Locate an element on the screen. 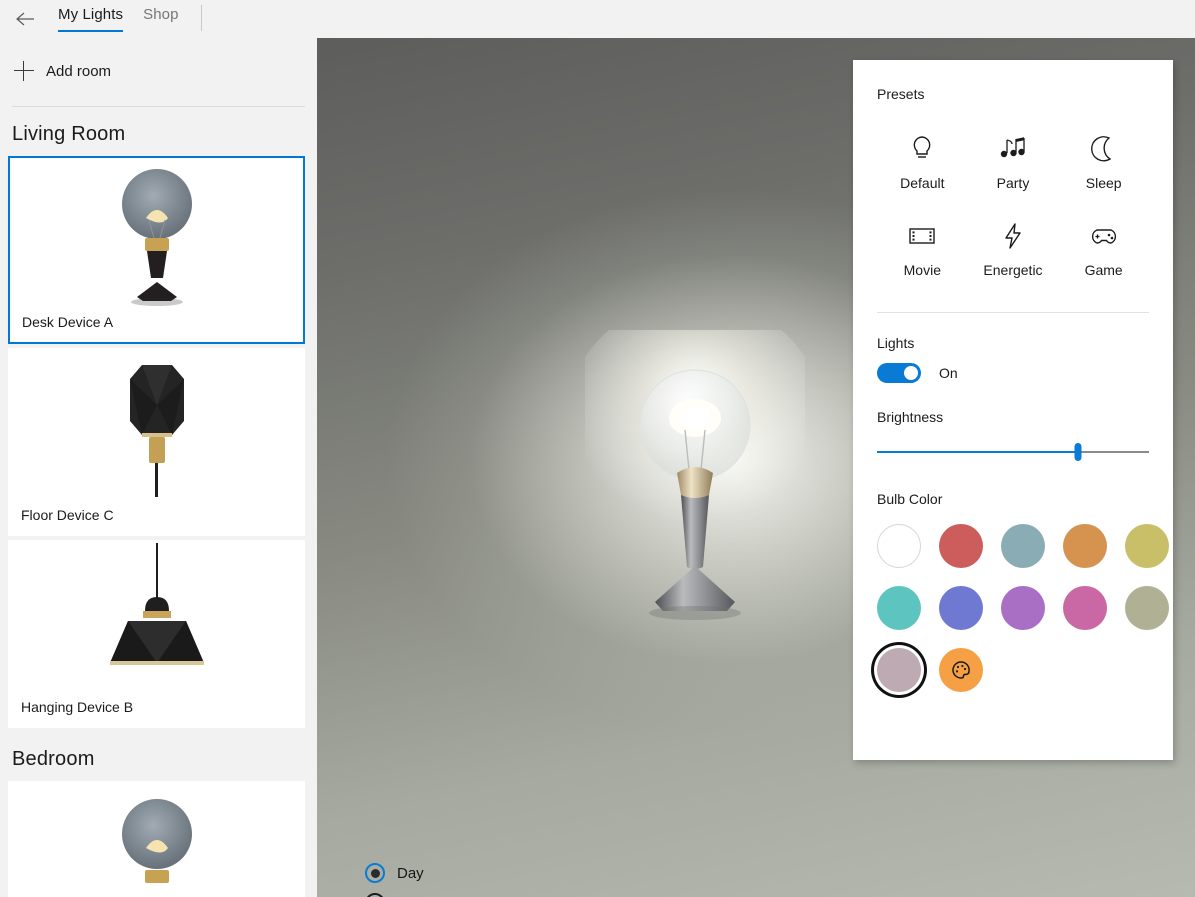  bulb-lamp-icon is located at coordinates (156, 839).